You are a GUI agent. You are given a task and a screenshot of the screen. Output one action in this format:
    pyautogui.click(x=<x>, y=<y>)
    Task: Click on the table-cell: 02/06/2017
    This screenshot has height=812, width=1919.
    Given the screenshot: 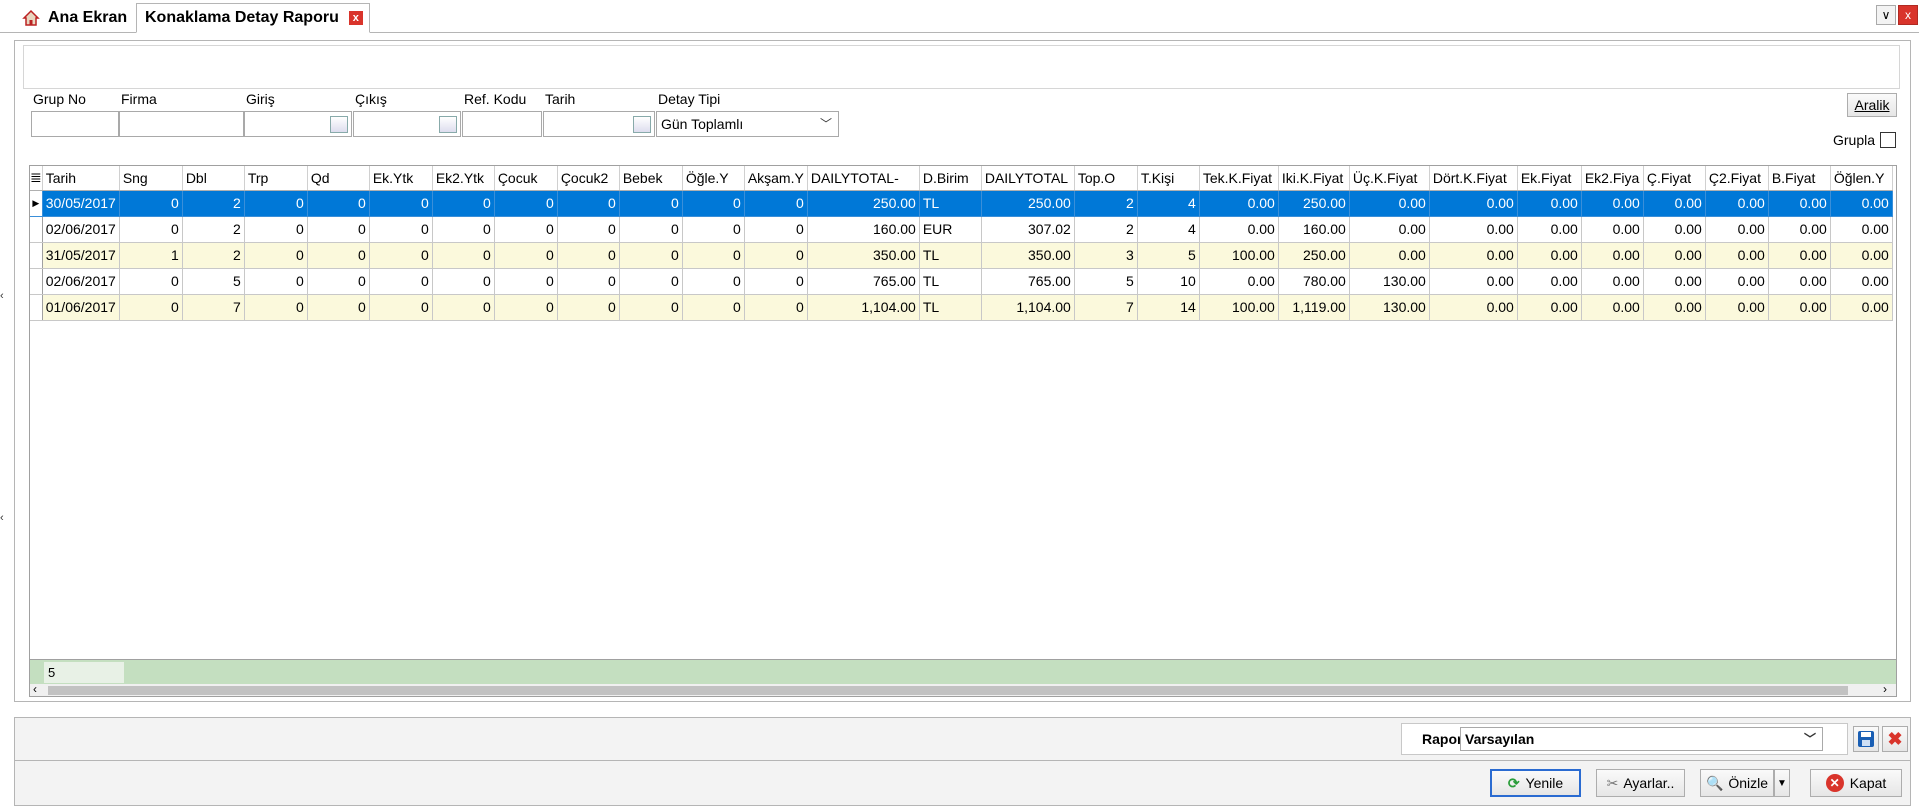 What is the action you would take?
    pyautogui.click(x=81, y=281)
    